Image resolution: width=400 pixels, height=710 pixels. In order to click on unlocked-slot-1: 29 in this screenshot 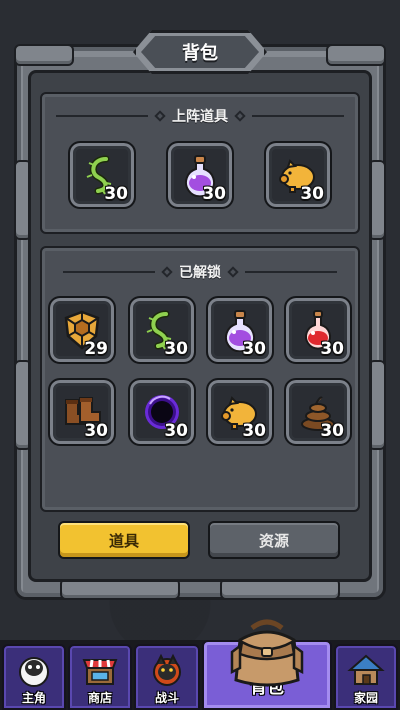, I will do `click(82, 330)`.